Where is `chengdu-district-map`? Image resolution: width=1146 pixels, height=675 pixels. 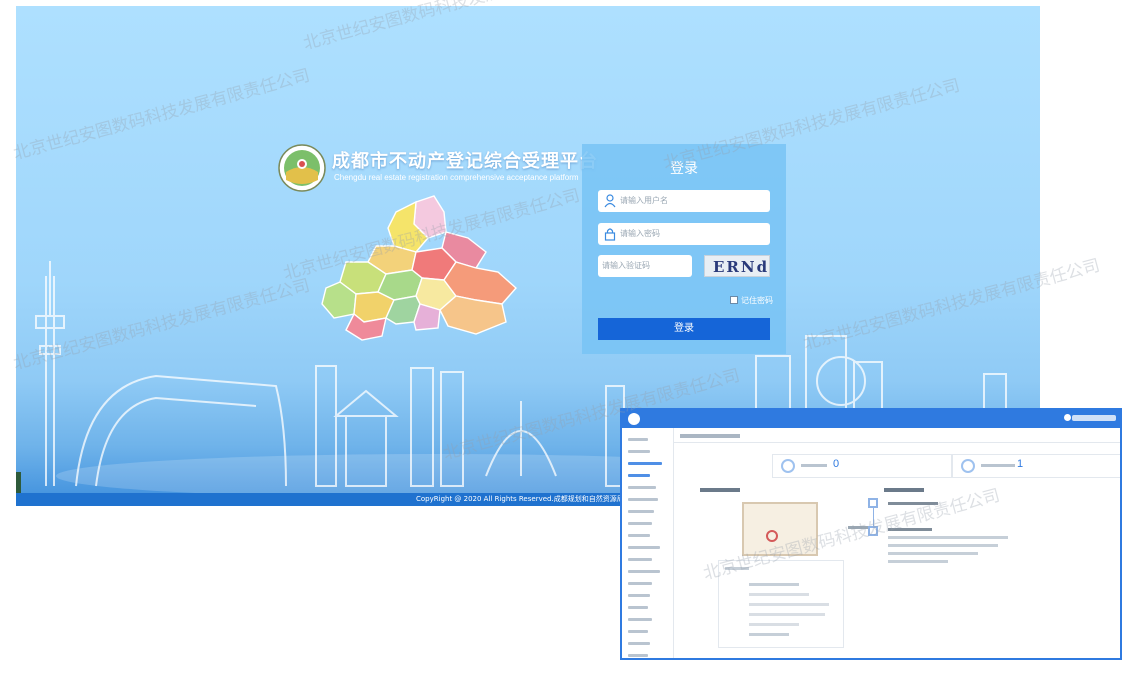 chengdu-district-map is located at coordinates (419, 268).